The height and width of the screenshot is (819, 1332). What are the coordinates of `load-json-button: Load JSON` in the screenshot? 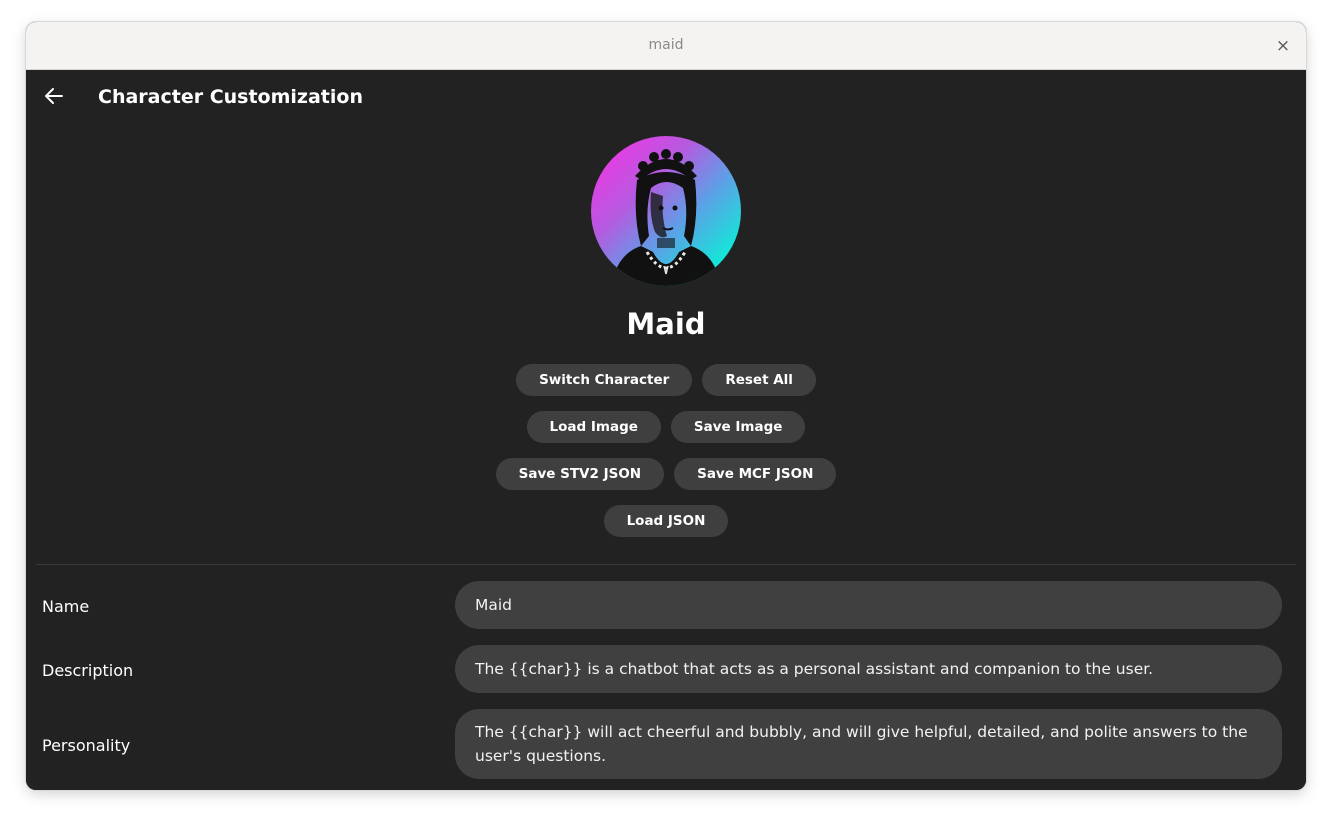 It's located at (666, 521).